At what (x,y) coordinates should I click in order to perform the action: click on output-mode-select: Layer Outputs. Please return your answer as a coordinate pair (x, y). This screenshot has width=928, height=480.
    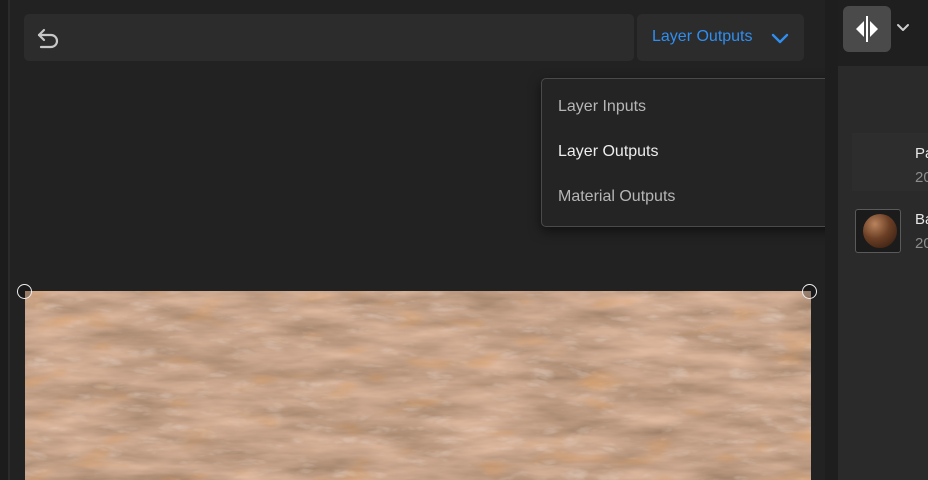
    Looking at the image, I should click on (720, 37).